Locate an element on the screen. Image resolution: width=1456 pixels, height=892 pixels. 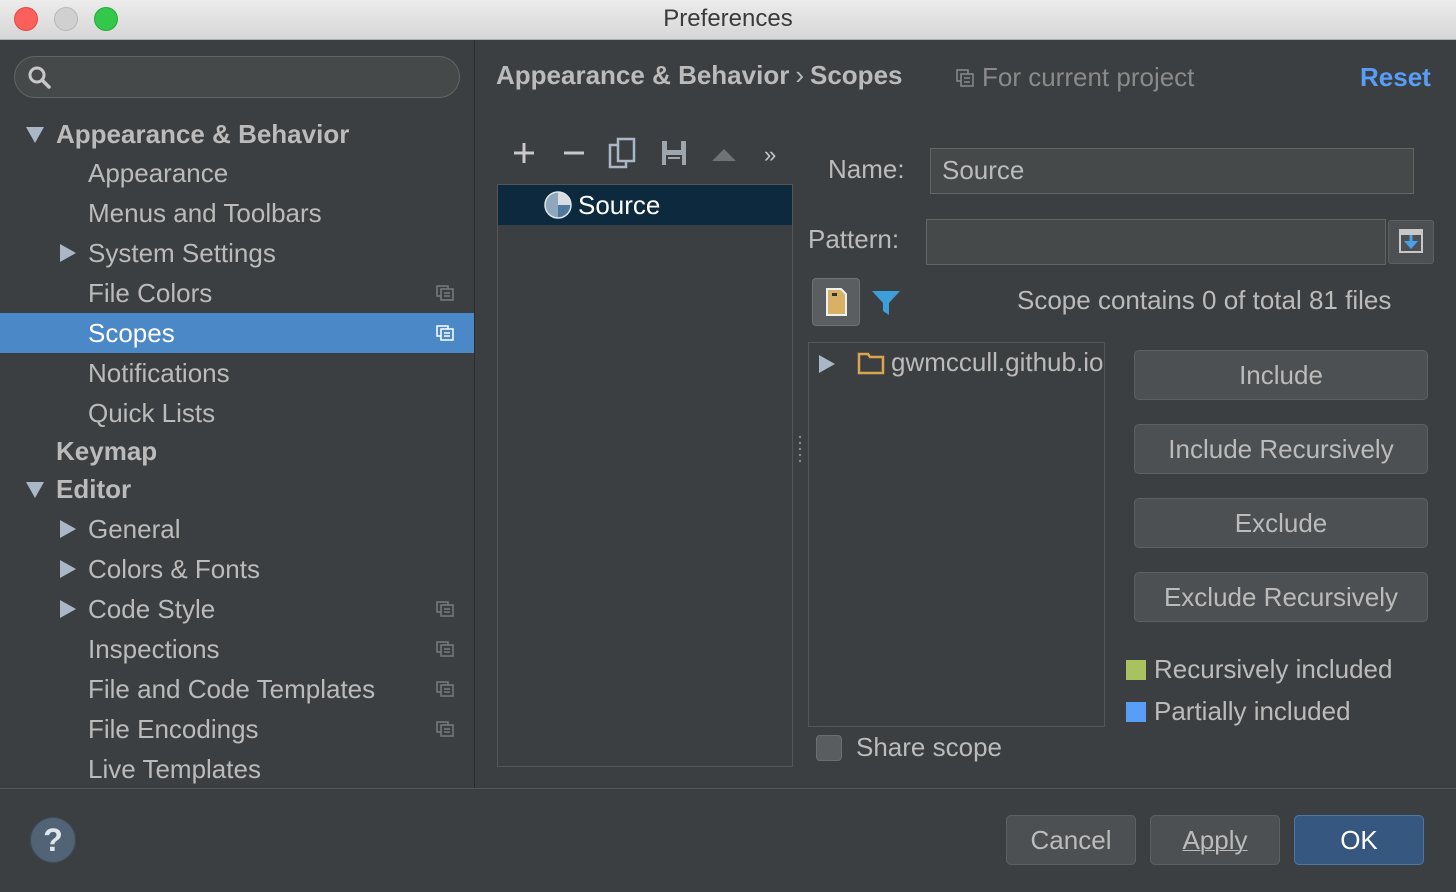
sidebar-item-label: Colors & Fonts is located at coordinates (174, 569).